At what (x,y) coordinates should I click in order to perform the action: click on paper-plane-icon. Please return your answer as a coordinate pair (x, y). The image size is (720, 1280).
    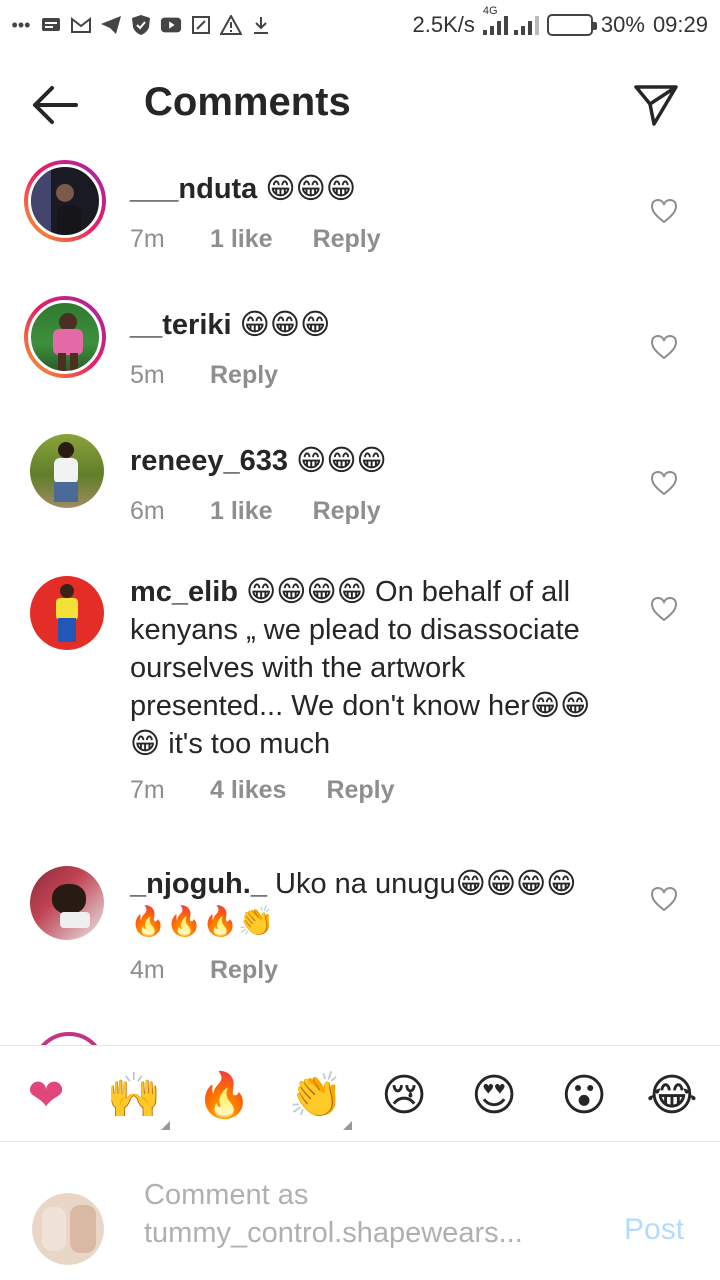
    Looking at the image, I should click on (656, 105).